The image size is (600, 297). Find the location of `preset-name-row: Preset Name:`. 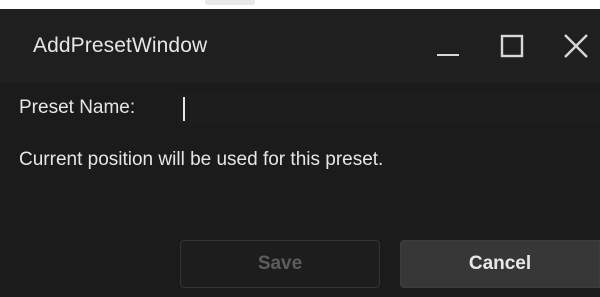

preset-name-row: Preset Name: is located at coordinates (300, 108).